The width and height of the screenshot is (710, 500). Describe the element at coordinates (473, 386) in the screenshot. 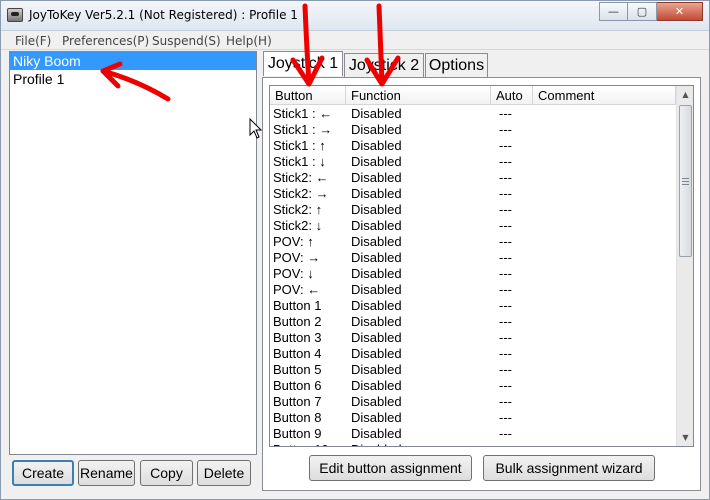

I see `table-row: Button 6 Disabled ---` at that location.